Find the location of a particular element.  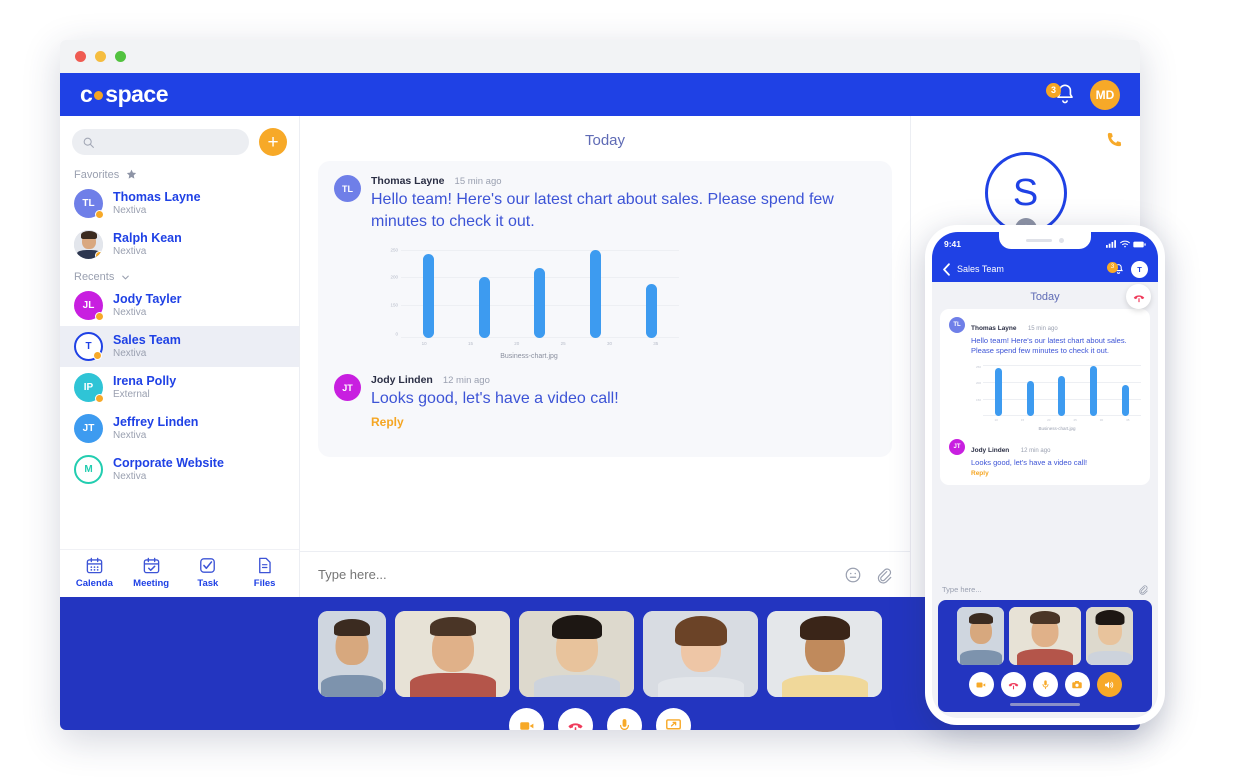

nav-task: Task is located at coordinates (208, 572).